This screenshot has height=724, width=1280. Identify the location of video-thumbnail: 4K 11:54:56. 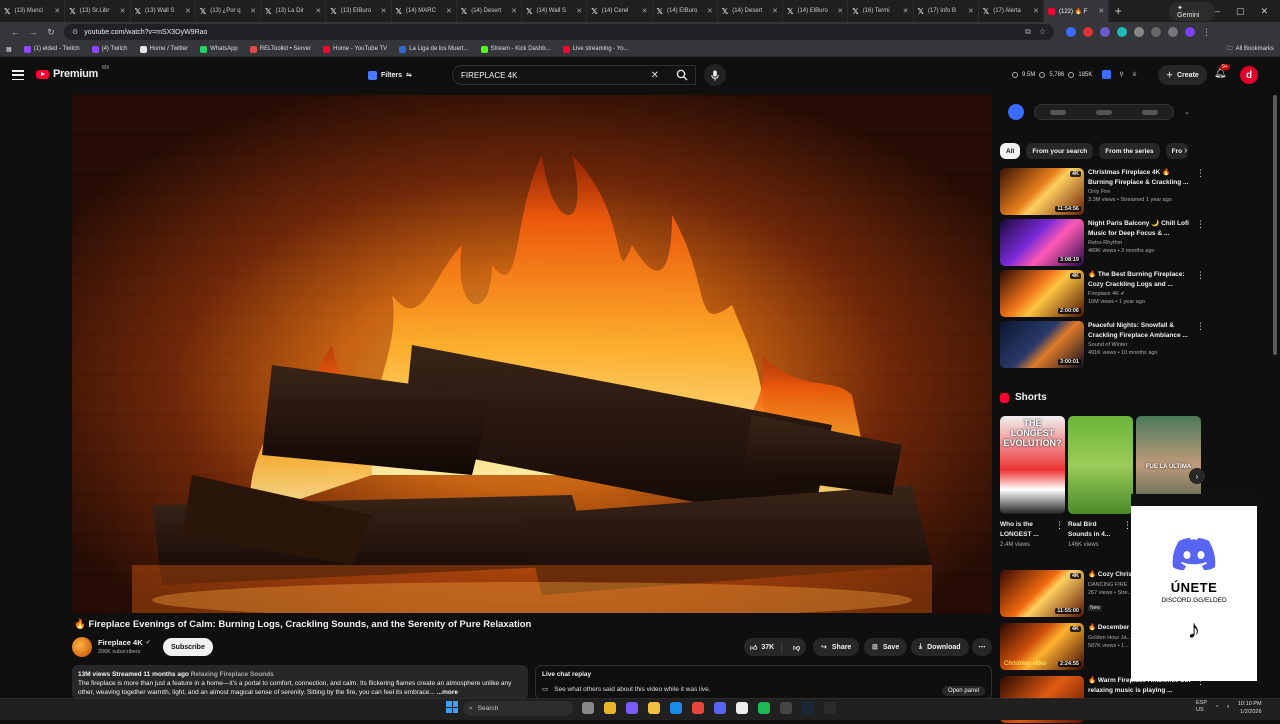
(1042, 191).